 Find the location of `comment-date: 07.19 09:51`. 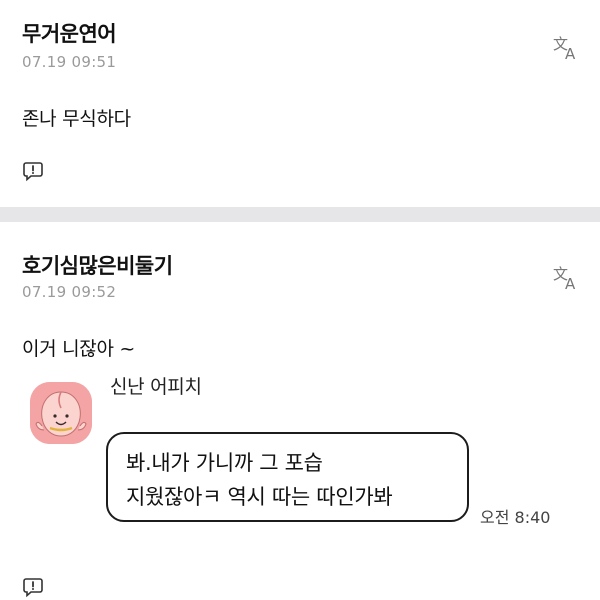

comment-date: 07.19 09:51 is located at coordinates (69, 62).